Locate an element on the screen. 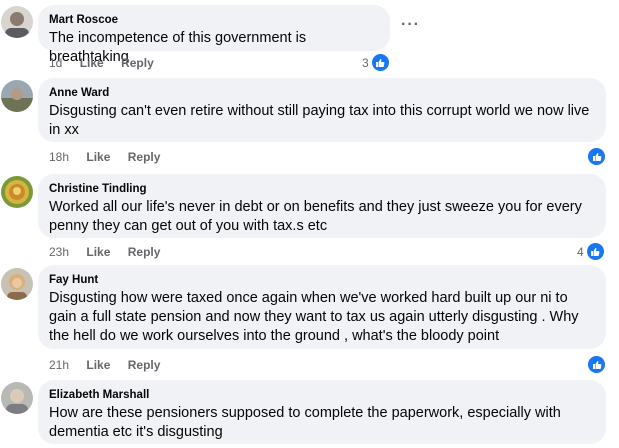  comment-time: 18h is located at coordinates (59, 157).